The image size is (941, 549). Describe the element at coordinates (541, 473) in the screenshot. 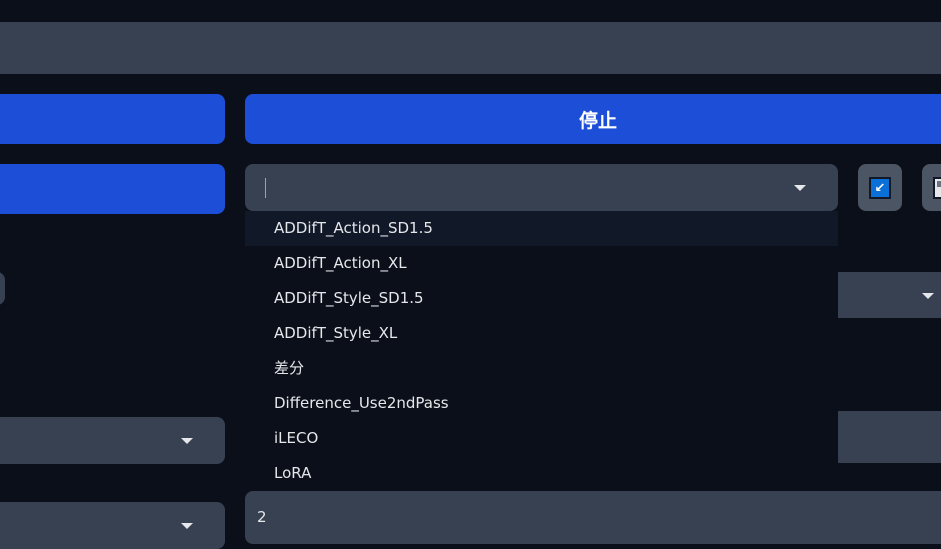

I see `dropdown-option: LoRA` at that location.